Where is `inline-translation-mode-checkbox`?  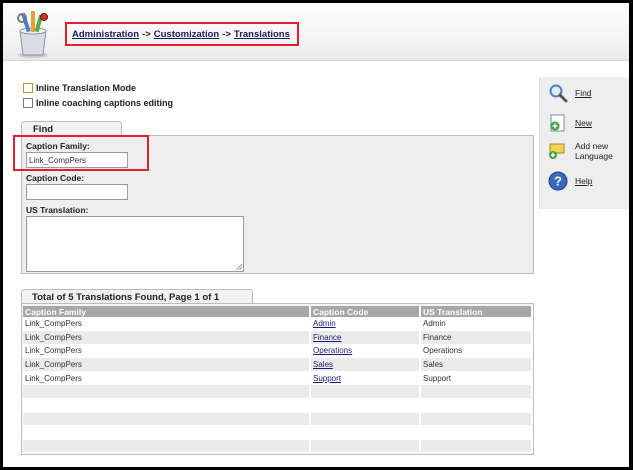 inline-translation-mode-checkbox is located at coordinates (28, 88).